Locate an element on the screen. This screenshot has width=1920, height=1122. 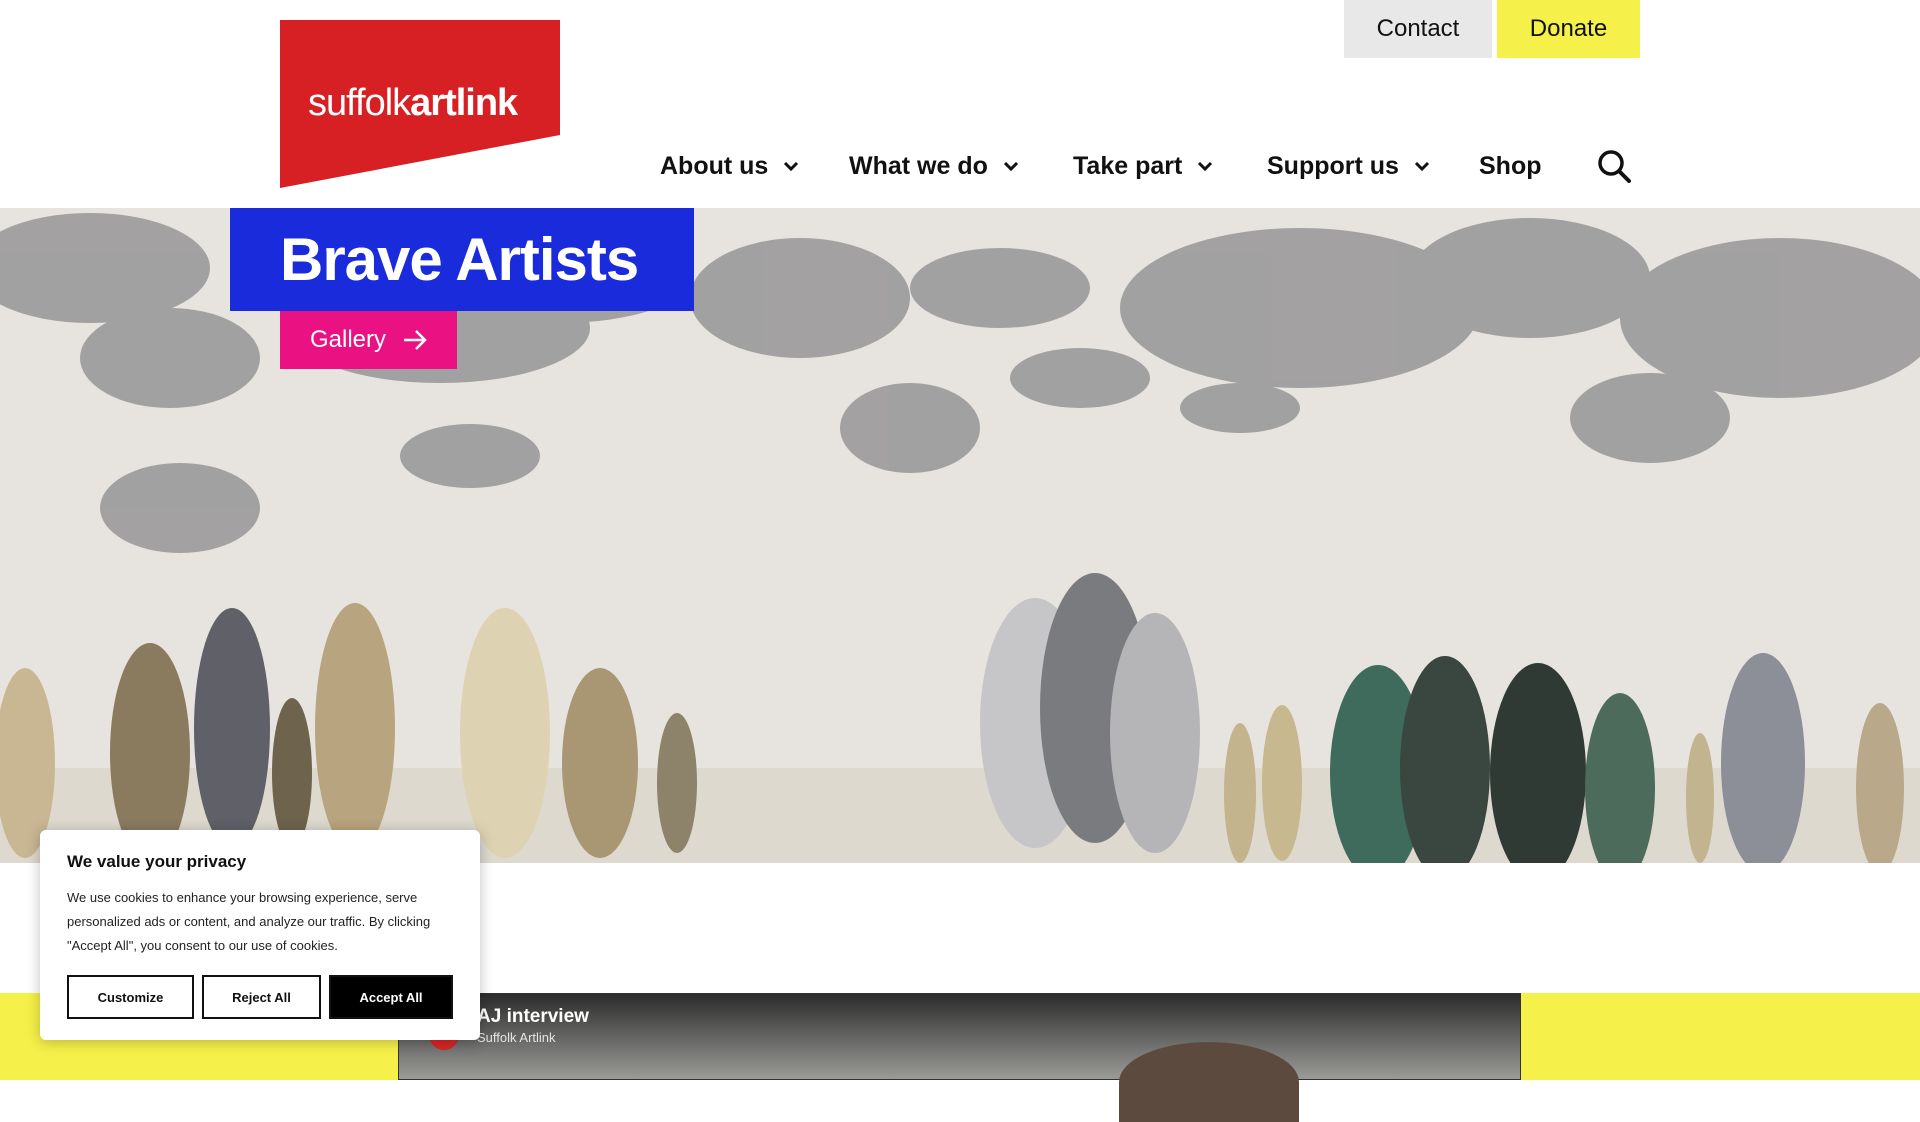
logo-wordmark: suffolkartlink is located at coordinates (413, 103).